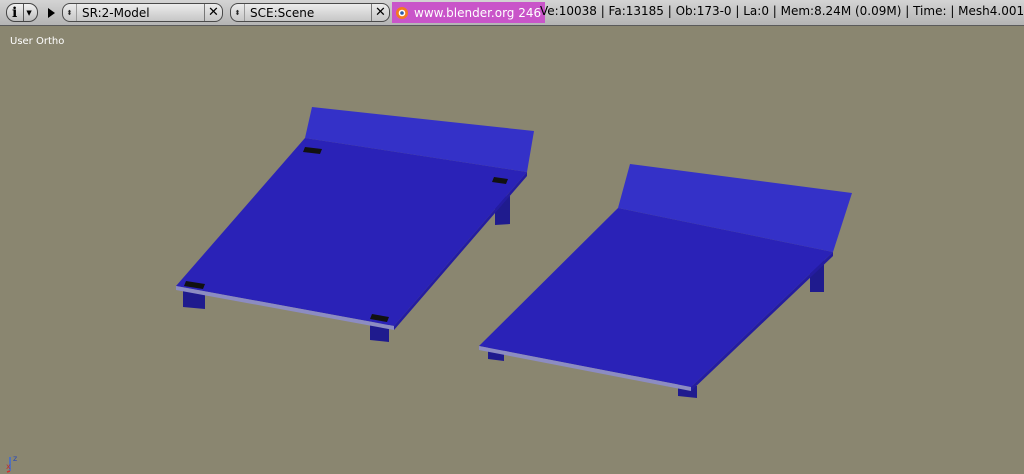 This screenshot has height=474, width=1024. What do you see at coordinates (51, 13) in the screenshot?
I see `expand-triangle-icon` at bounding box center [51, 13].